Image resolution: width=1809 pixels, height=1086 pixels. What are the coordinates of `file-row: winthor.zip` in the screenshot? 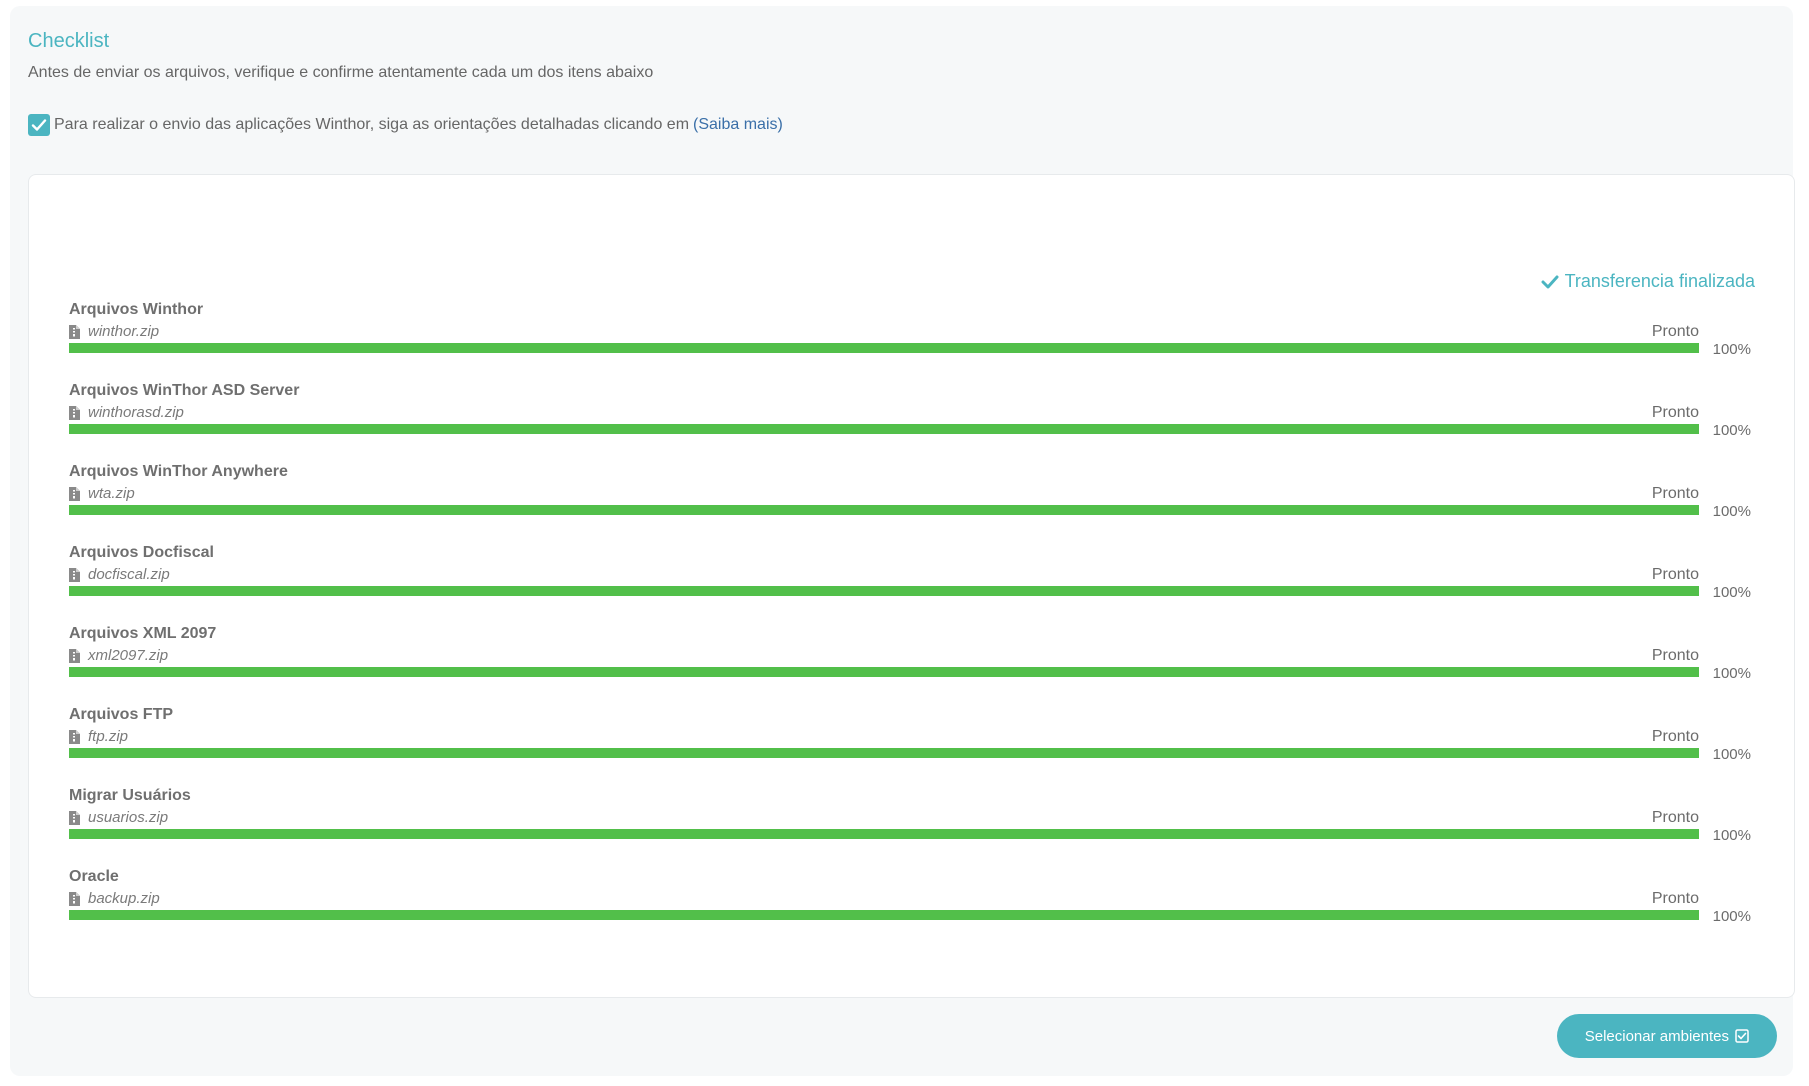 It's located at (114, 331).